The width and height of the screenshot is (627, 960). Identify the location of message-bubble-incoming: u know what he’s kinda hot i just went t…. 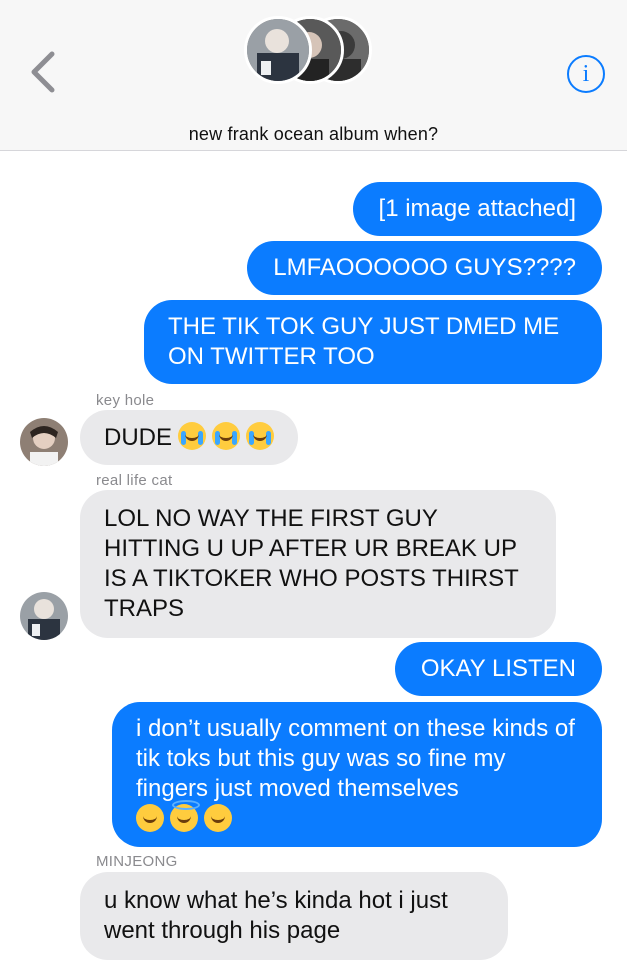
(294, 916).